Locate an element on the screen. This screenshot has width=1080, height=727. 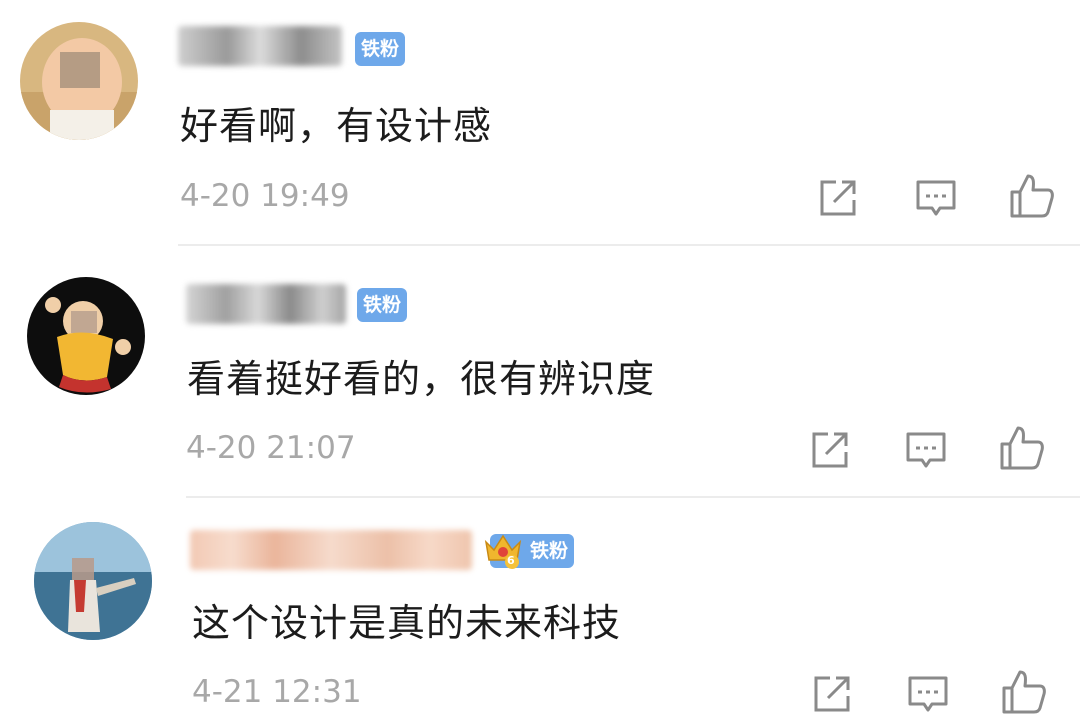
like-button is located at coordinates (1024, 692).